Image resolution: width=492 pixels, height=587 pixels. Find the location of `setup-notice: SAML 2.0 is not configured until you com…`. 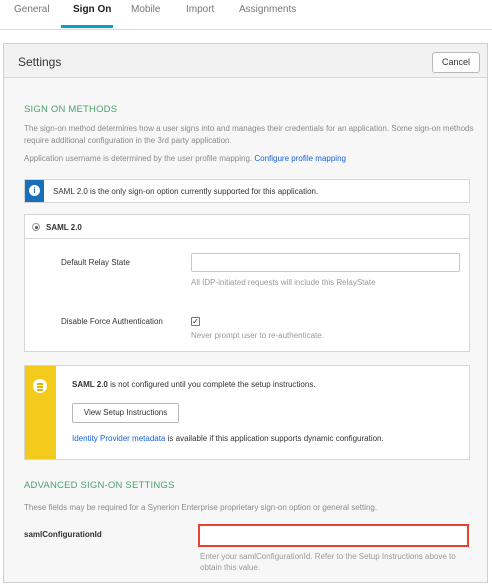

setup-notice: SAML 2.0 is not configured until you com… is located at coordinates (247, 412).